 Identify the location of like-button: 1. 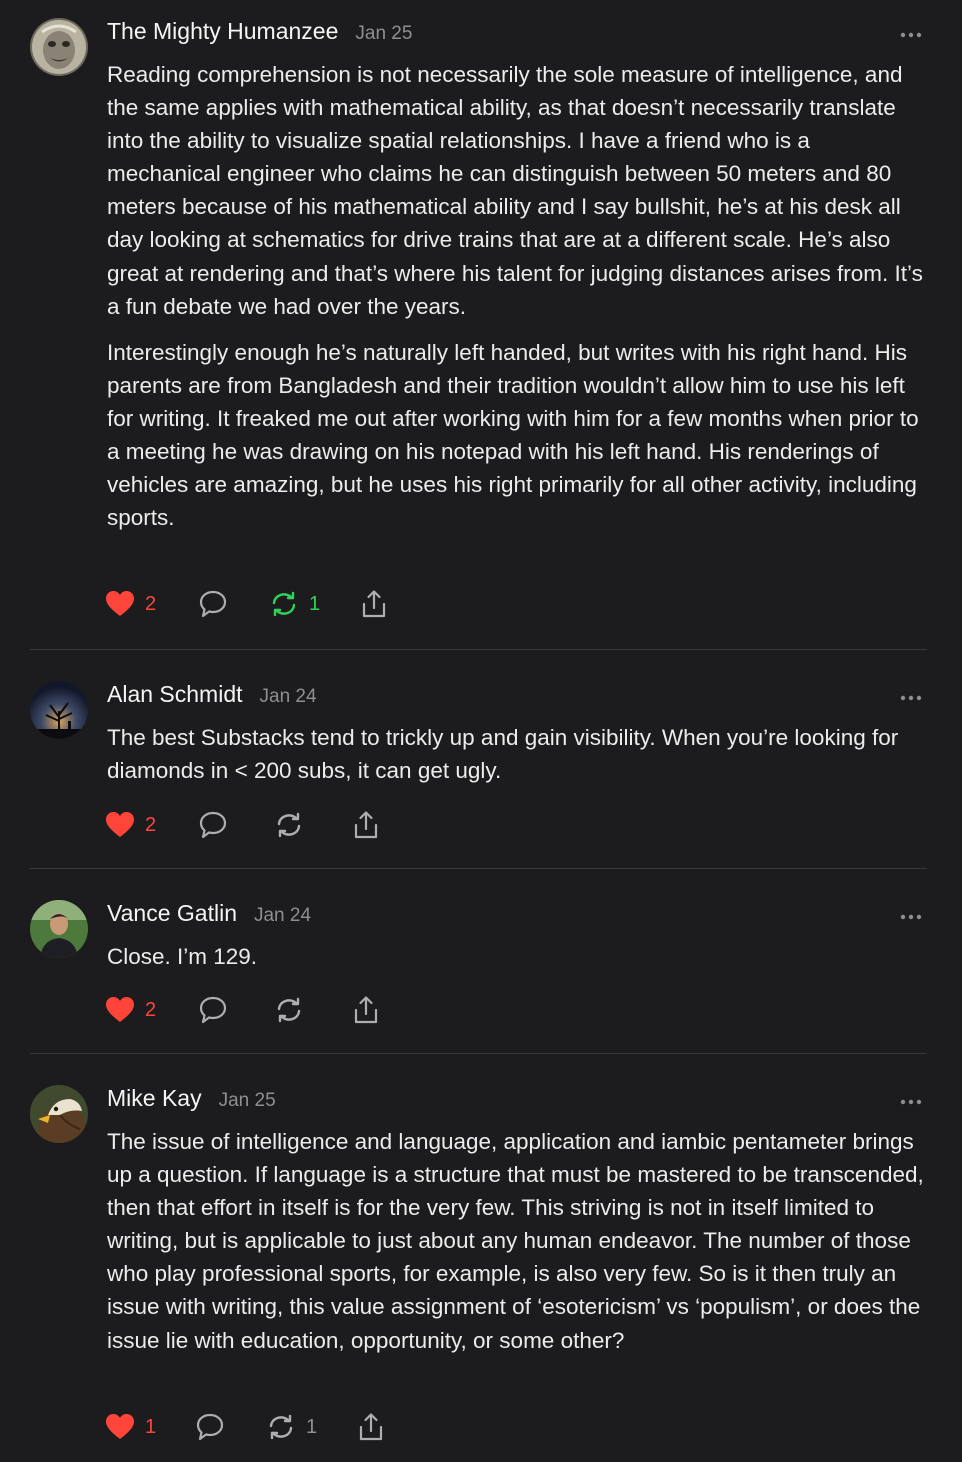
(130, 1427).